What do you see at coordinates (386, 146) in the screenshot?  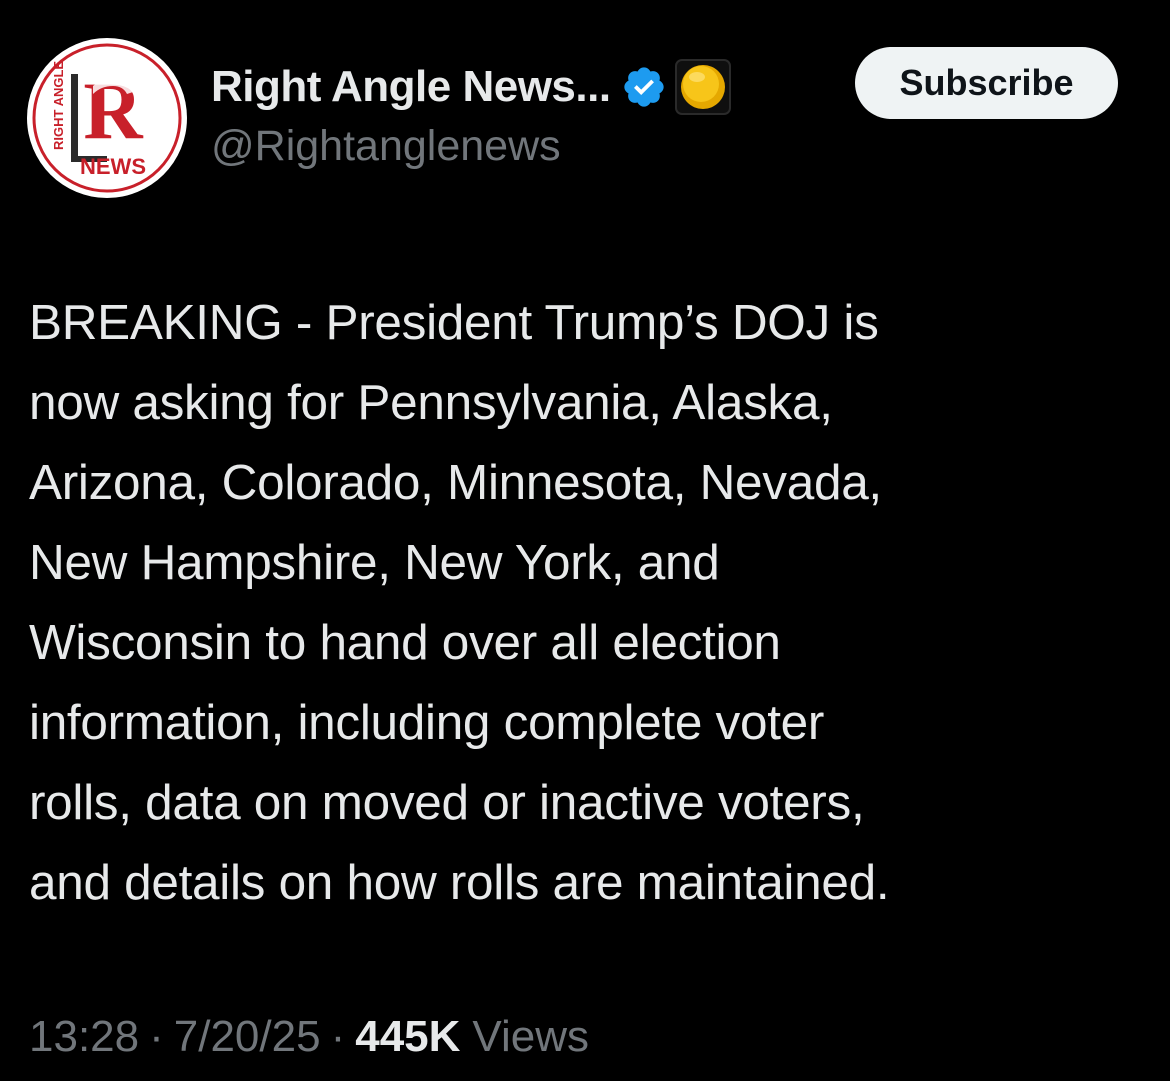 I see `author-handle: @Rightanglenews` at bounding box center [386, 146].